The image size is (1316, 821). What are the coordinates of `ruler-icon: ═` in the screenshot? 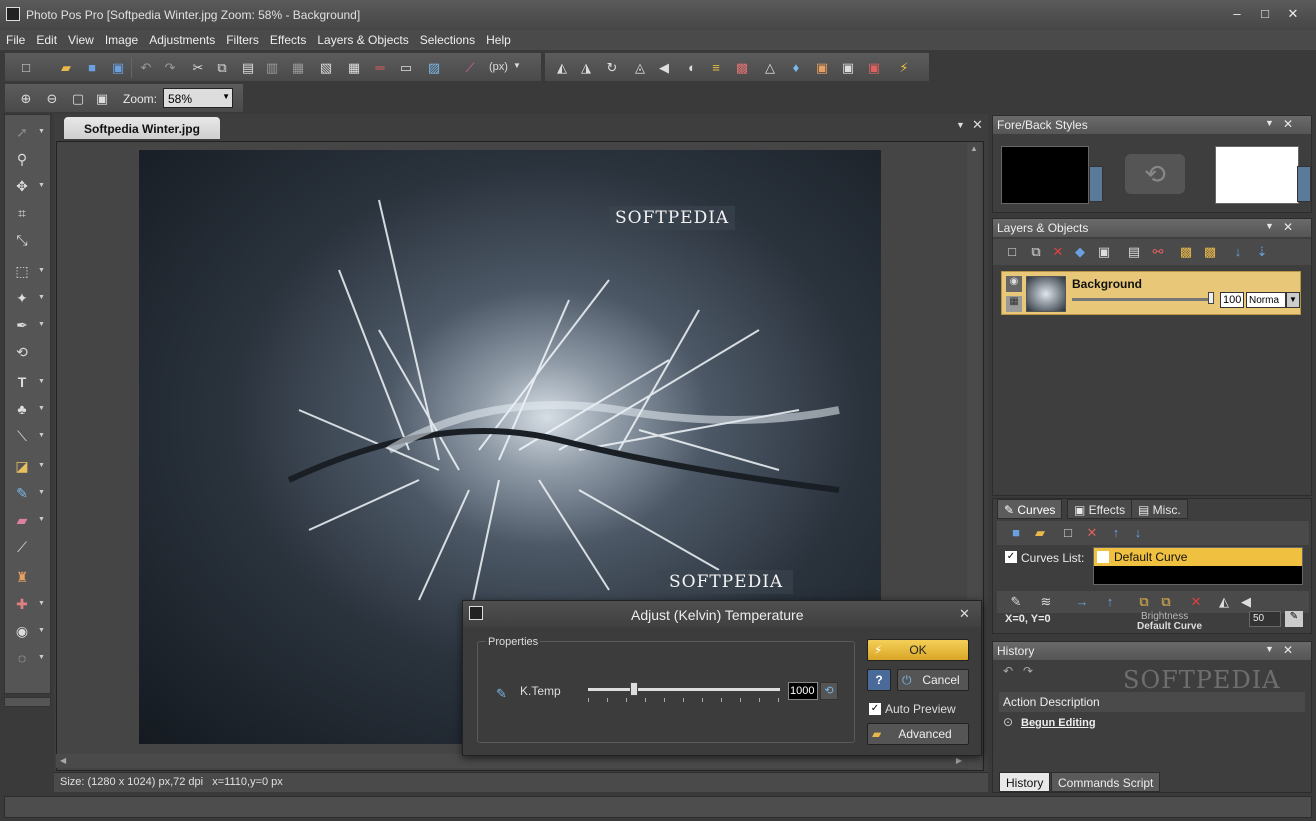 It's located at (380, 68).